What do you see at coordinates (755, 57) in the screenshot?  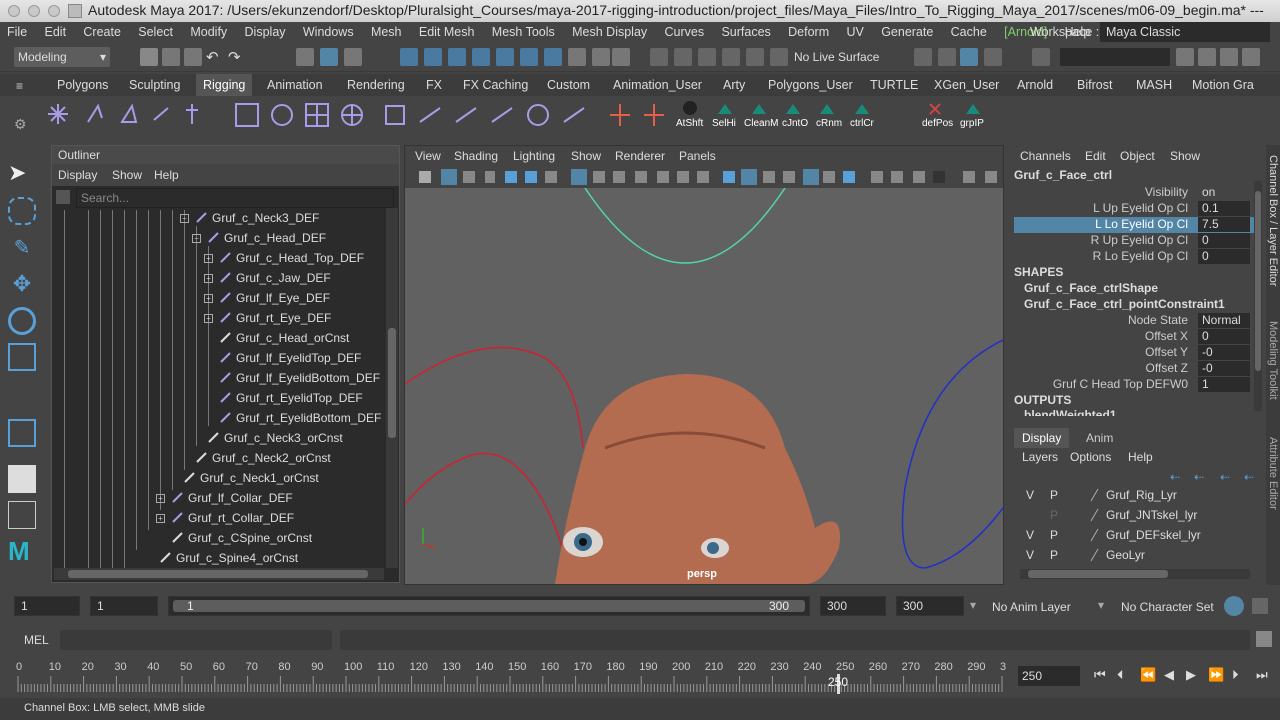 I see `hypershade-icon` at bounding box center [755, 57].